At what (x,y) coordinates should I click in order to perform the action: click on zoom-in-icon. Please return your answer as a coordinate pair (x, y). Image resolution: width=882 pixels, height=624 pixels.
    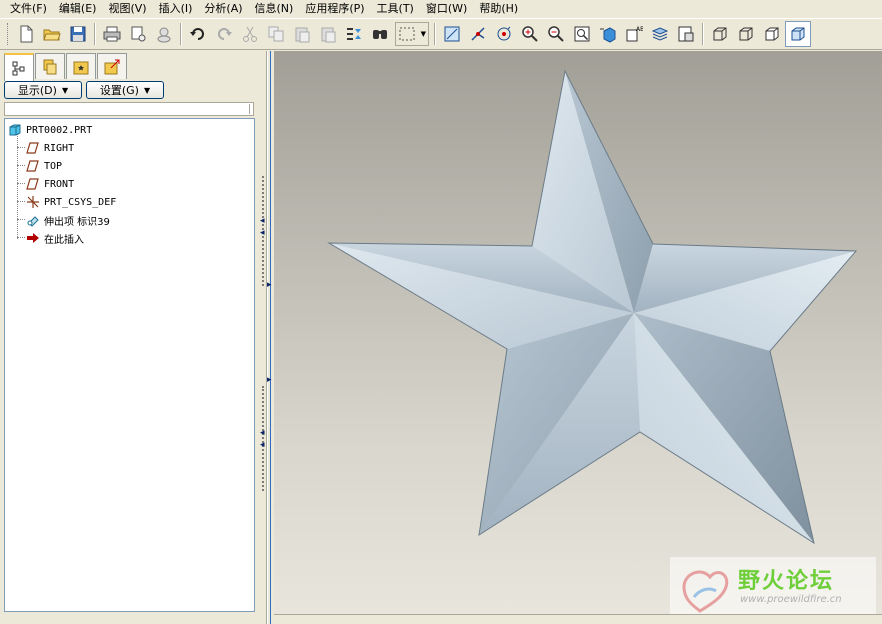
    Looking at the image, I should click on (530, 34).